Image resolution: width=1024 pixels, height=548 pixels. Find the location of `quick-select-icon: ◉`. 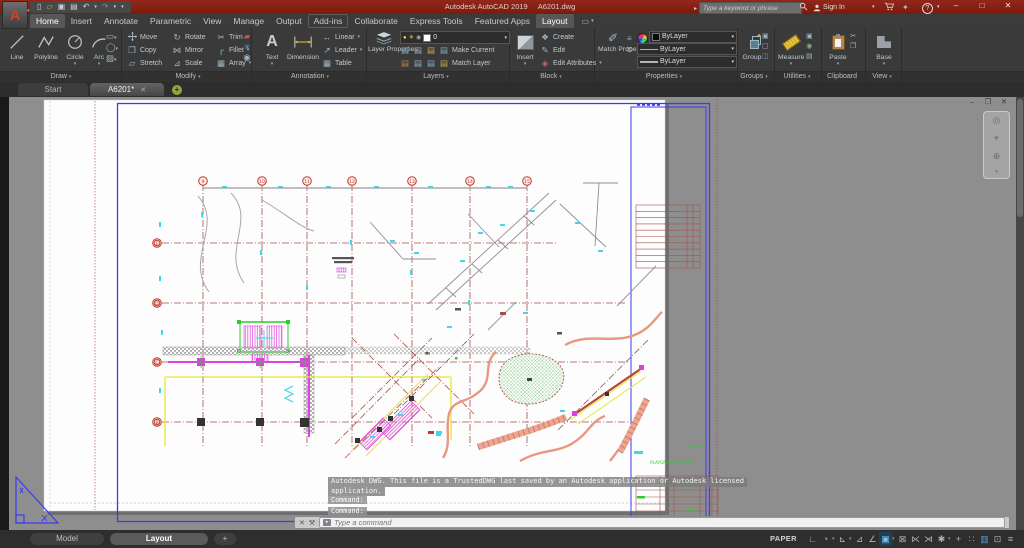

quick-select-icon: ◉ is located at coordinates (809, 46).